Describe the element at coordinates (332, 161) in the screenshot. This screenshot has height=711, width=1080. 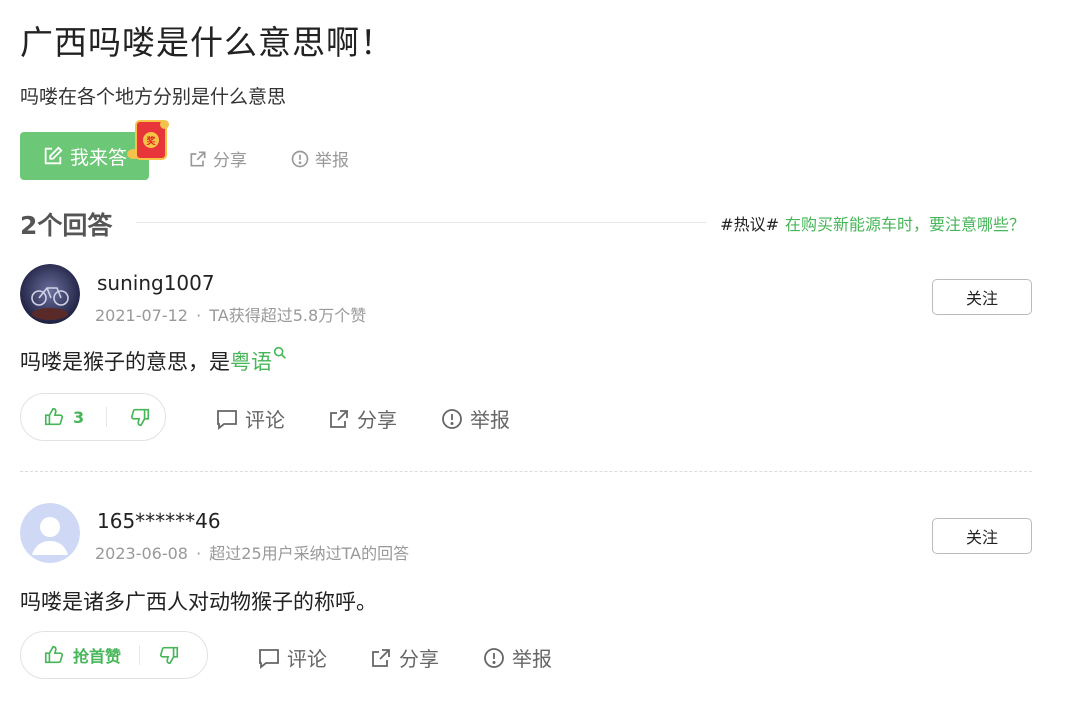
I see `question-report-label: 举报` at that location.